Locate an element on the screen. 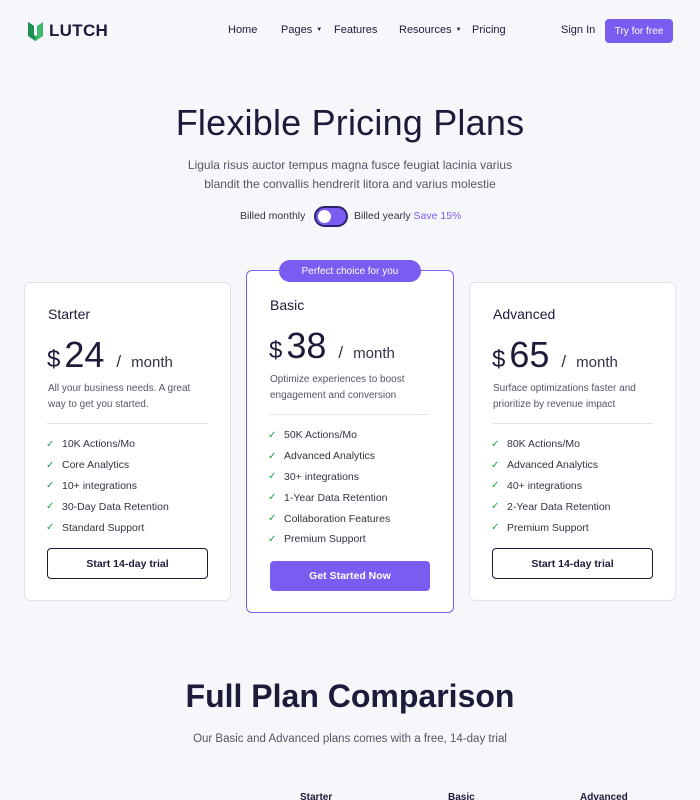 The width and height of the screenshot is (700, 800). feature-item: ✓ Standard Support is located at coordinates (107, 527).